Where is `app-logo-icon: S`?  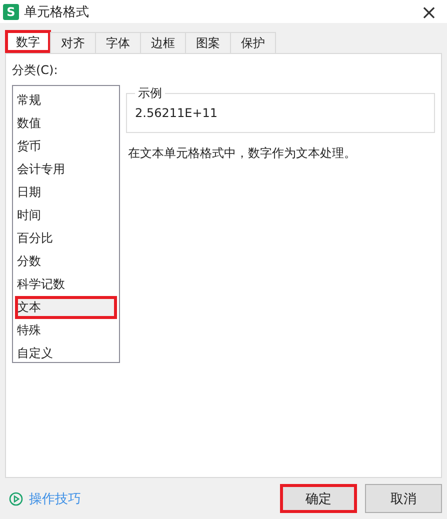
app-logo-icon: S is located at coordinates (11, 12).